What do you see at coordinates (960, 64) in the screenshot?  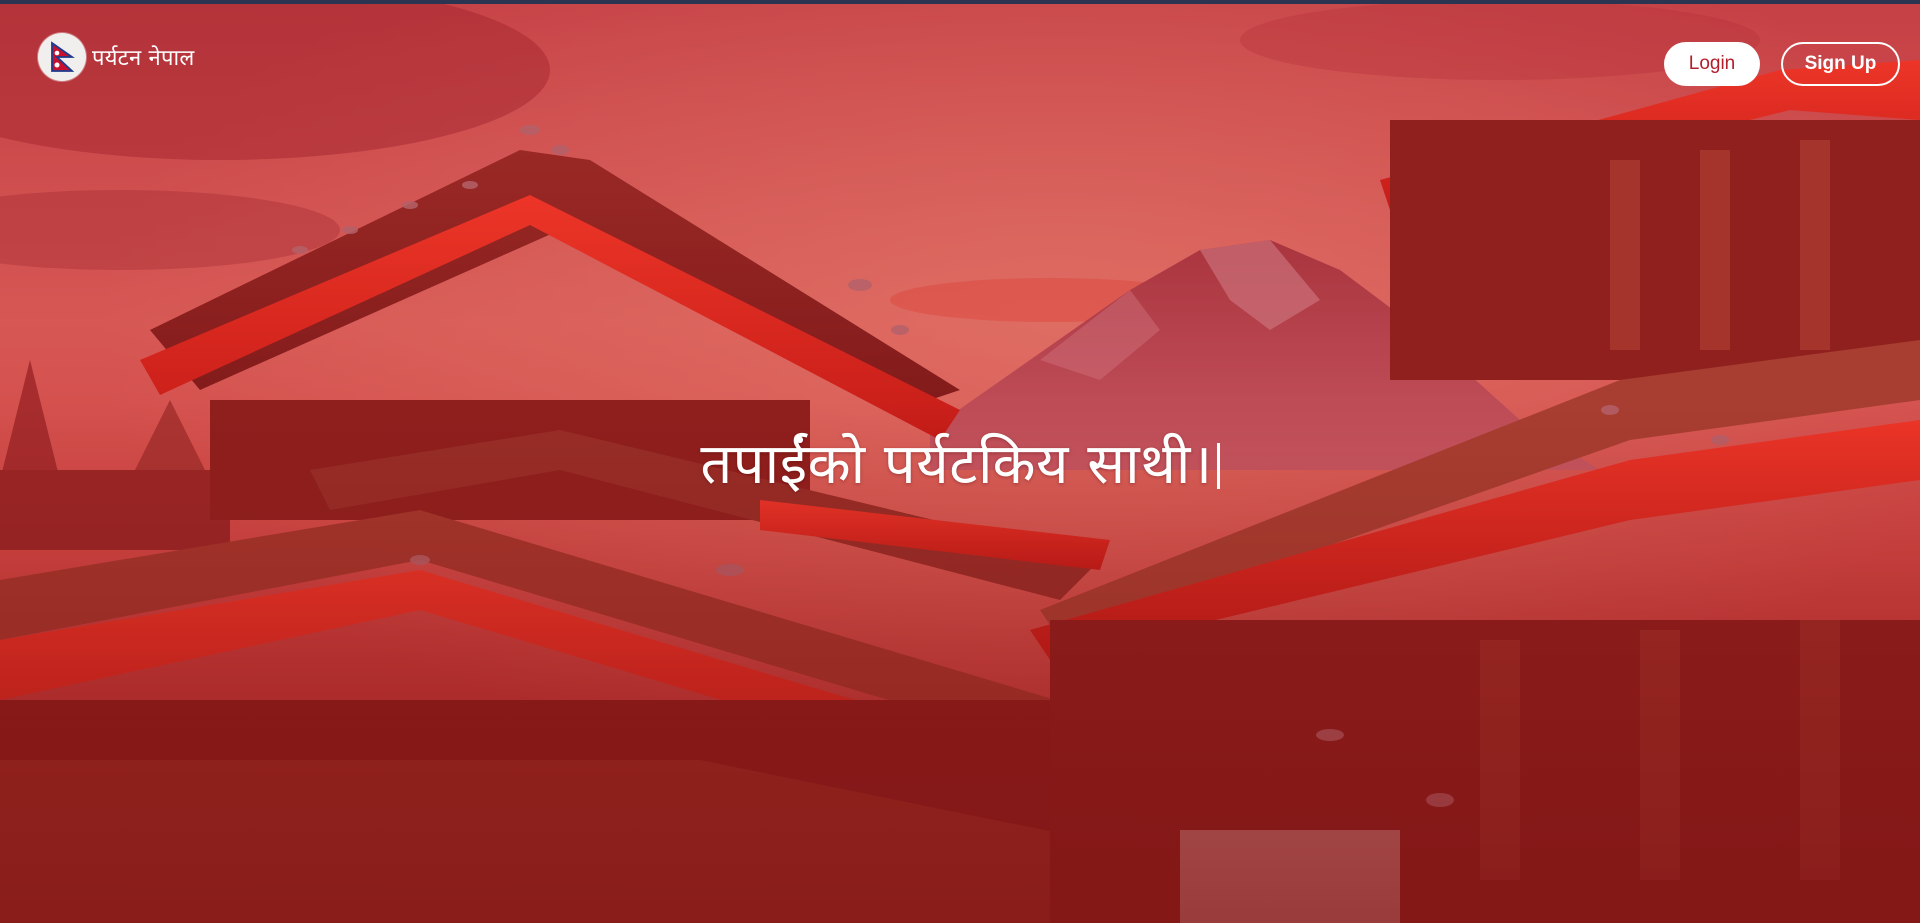 I see `top-navbar: पर्यटन नेपाल Login Sign Up` at bounding box center [960, 64].